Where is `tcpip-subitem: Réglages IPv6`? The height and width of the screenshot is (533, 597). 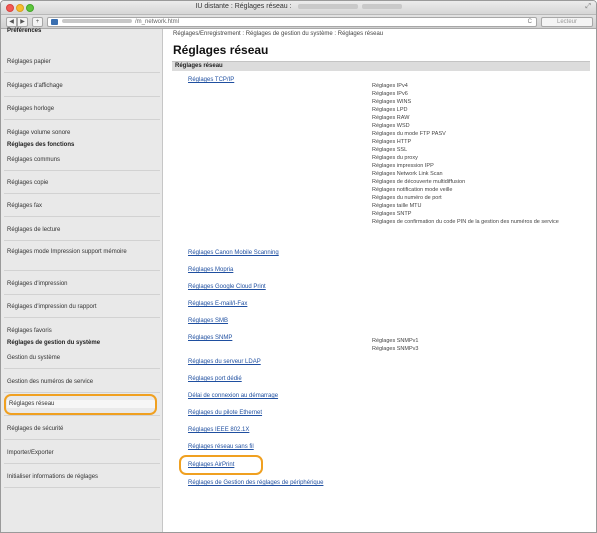 tcpip-subitem: Réglages IPv6 is located at coordinates (390, 94).